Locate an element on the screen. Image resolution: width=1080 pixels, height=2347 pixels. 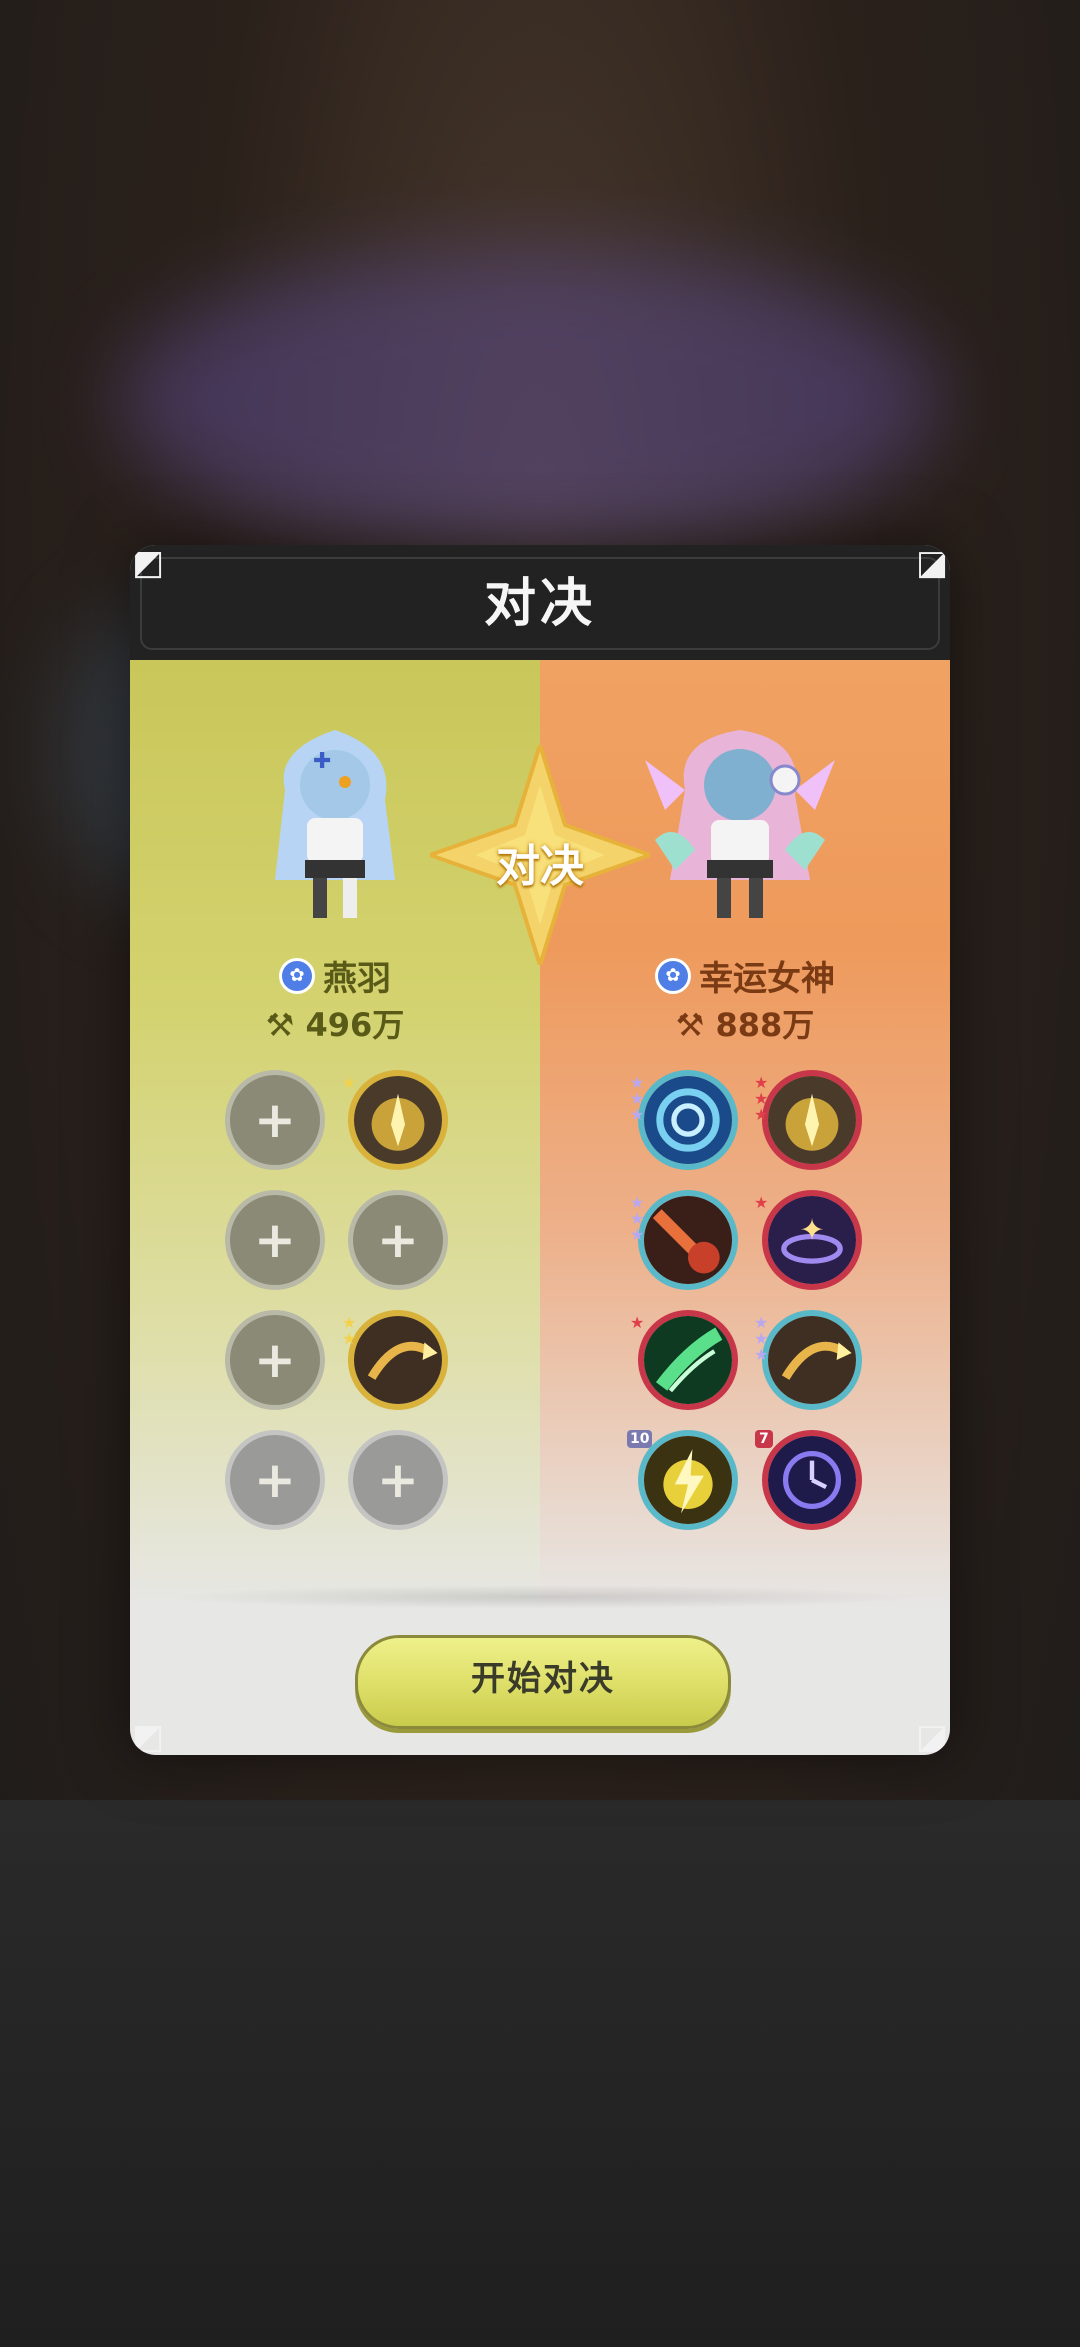
yellow-lightning-skill-icon is located at coordinates (688, 1480).